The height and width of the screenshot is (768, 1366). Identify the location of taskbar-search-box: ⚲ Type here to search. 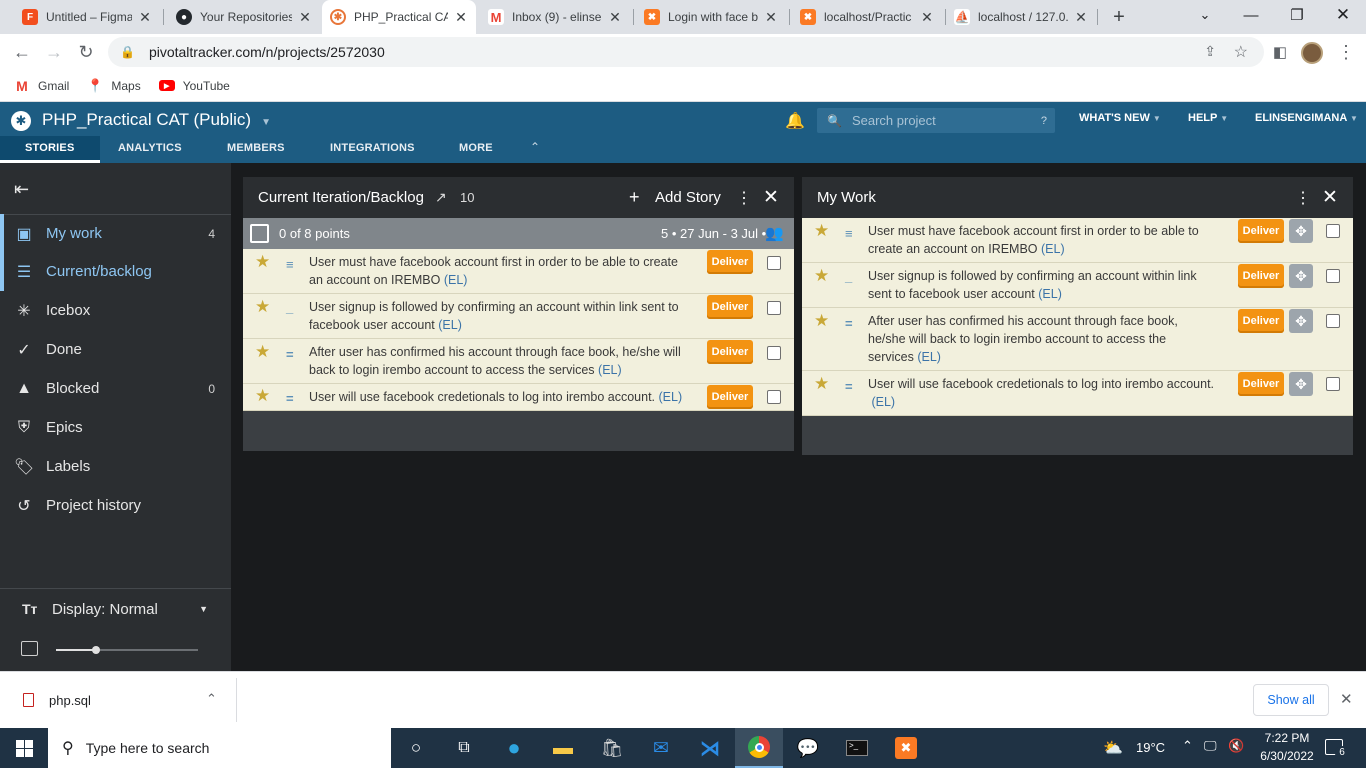
(219, 748).